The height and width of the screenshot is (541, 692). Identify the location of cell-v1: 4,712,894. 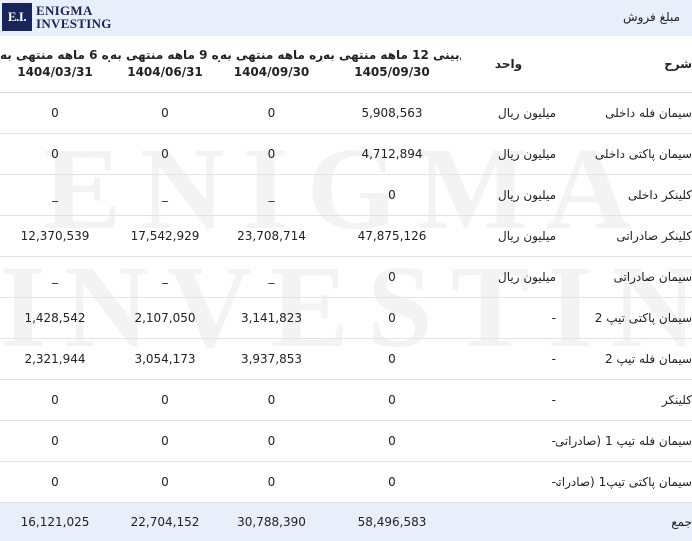
(392, 154).